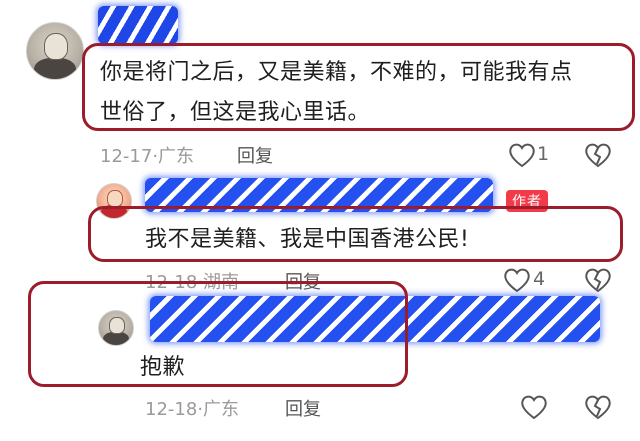 Image resolution: width=640 pixels, height=441 pixels. I want to click on comment-date: 12-18·广东, so click(192, 408).